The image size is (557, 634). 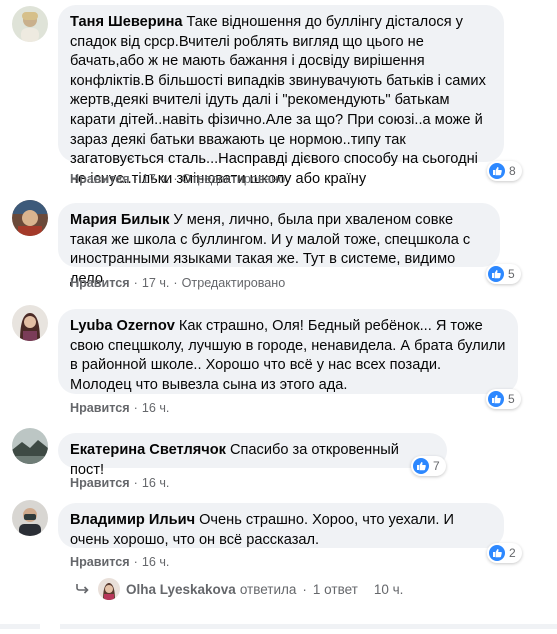 I want to click on reaction-count: 2, so click(x=504, y=553).